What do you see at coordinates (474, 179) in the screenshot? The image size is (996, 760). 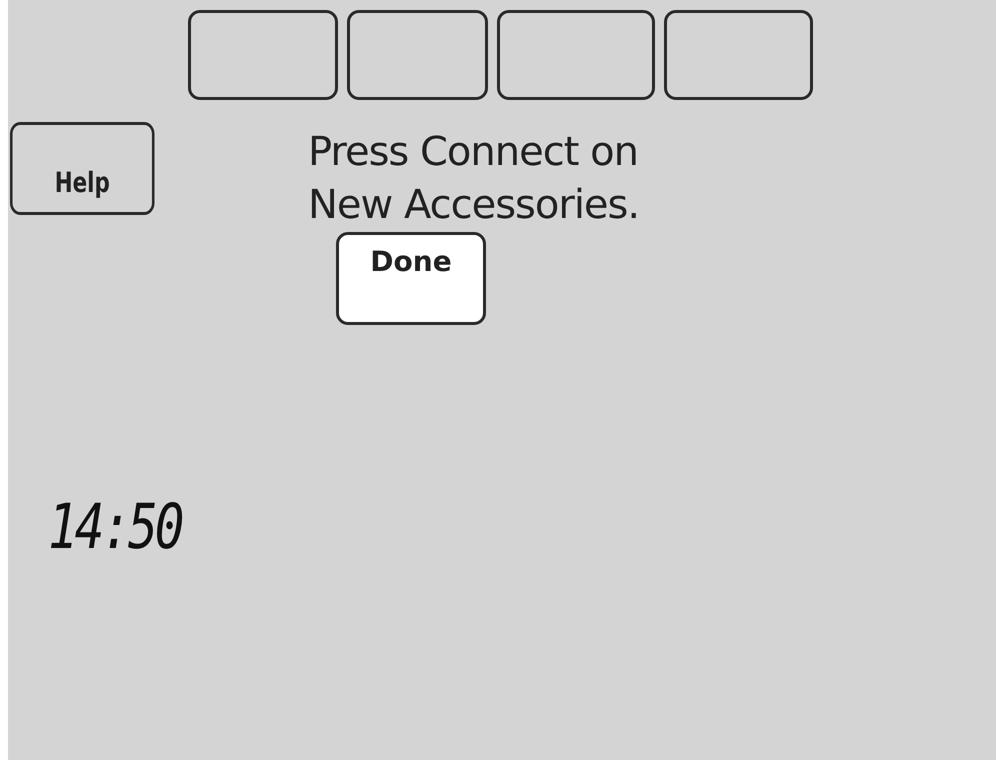 I see `instruction-message: Press Connect on New Accessories.` at bounding box center [474, 179].